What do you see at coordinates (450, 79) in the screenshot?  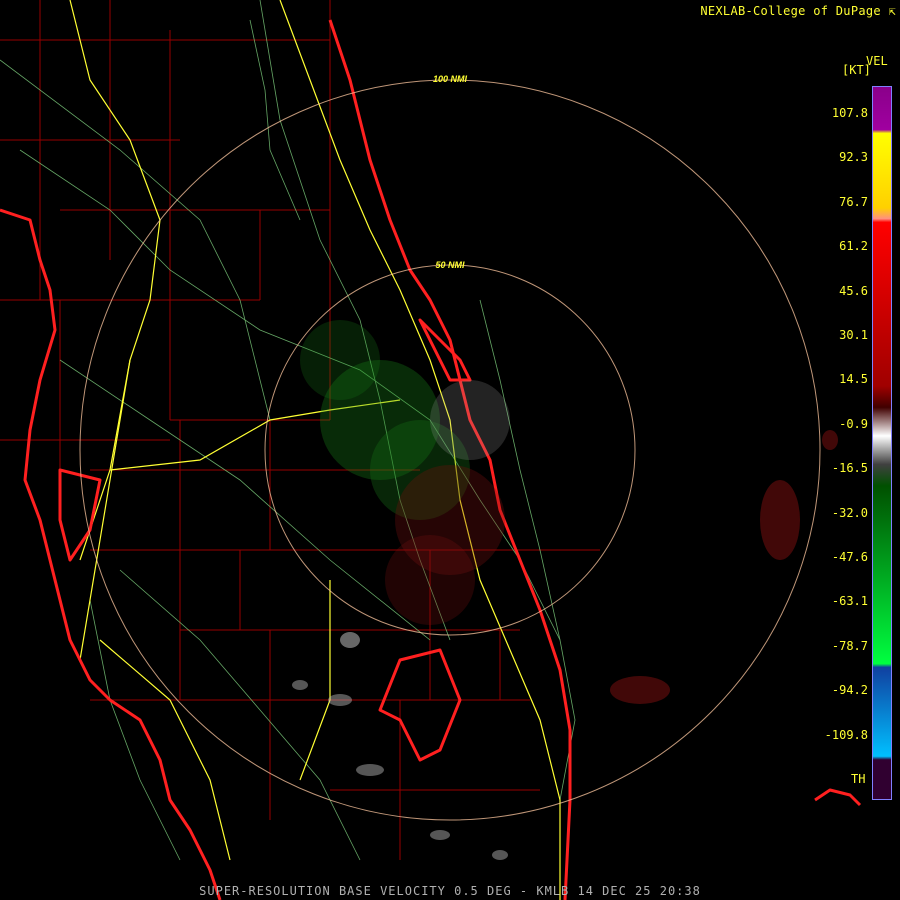 I see `range-ring-label-100: 100 NMI` at bounding box center [450, 79].